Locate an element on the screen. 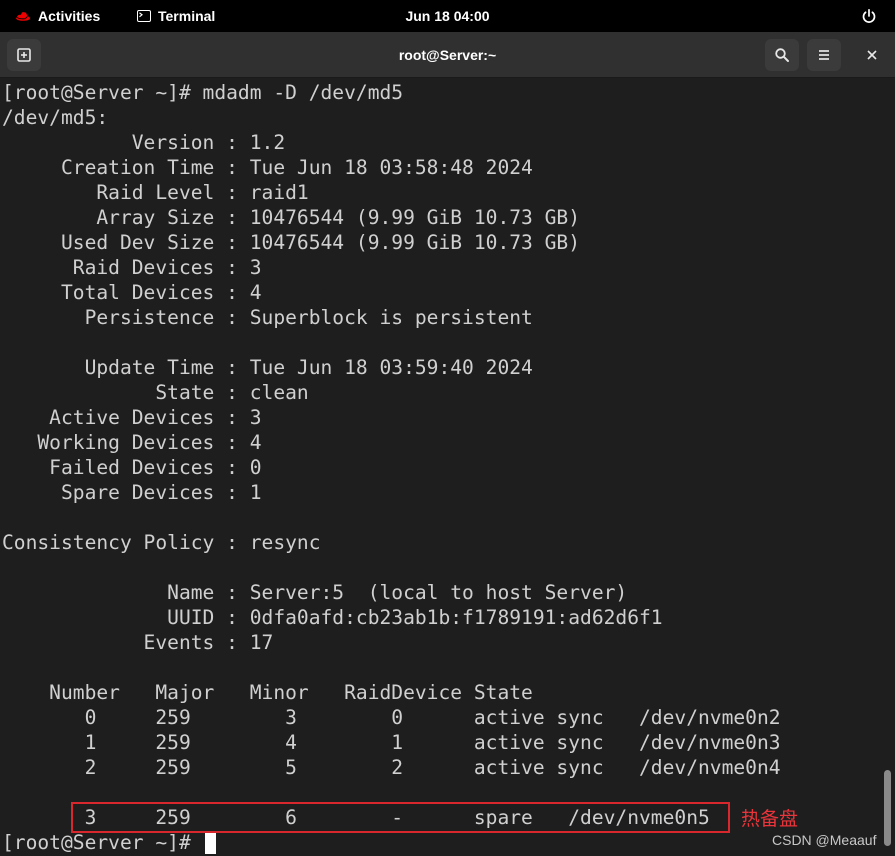 The image size is (895, 856). terminal-line: Raid Level : raid1 is located at coordinates (155, 192).